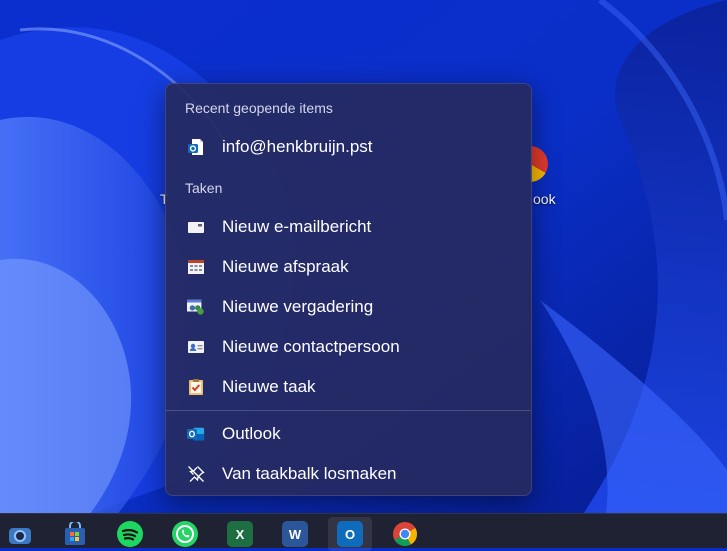  I want to click on outlook-icon: O, so click(350, 534).